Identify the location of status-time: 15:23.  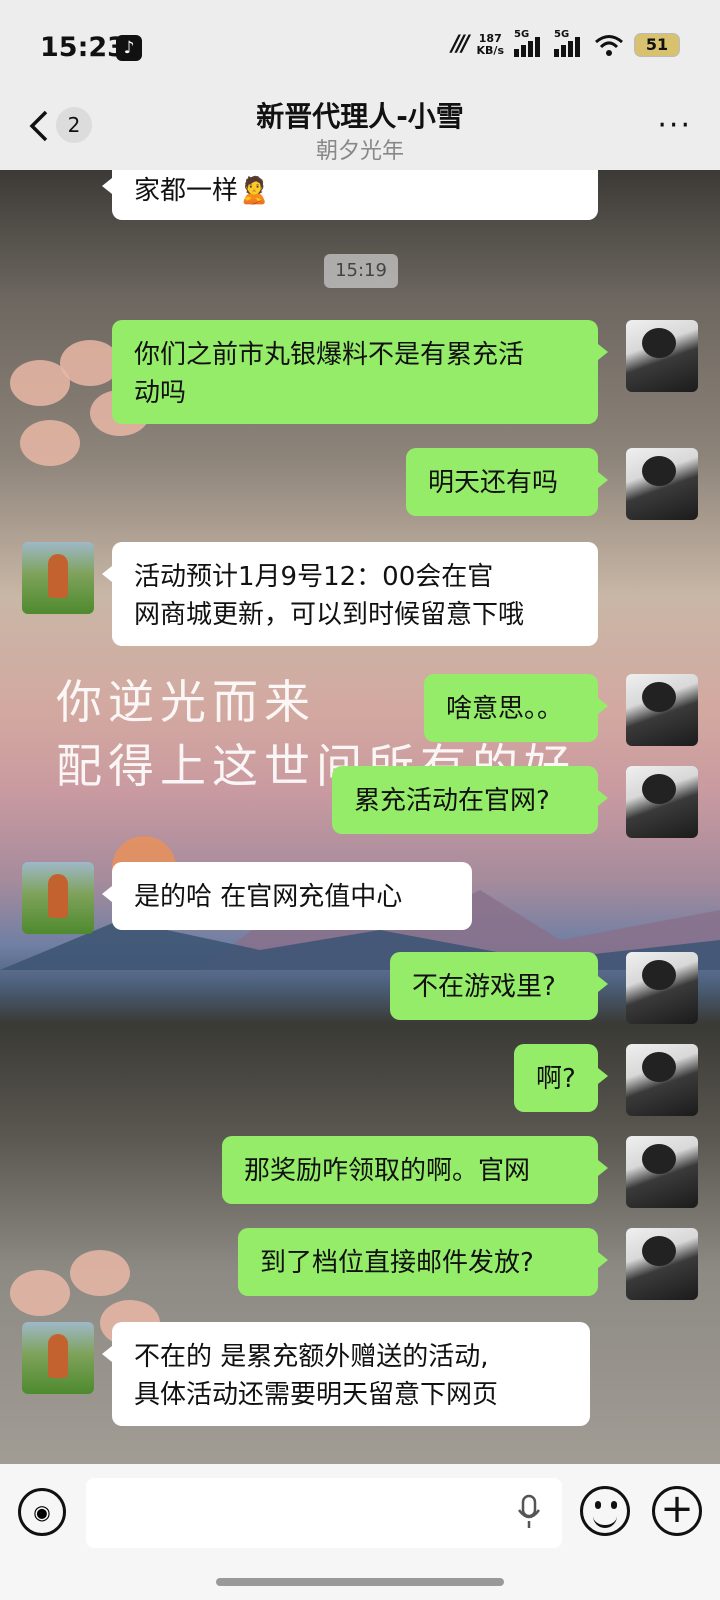
(83, 47).